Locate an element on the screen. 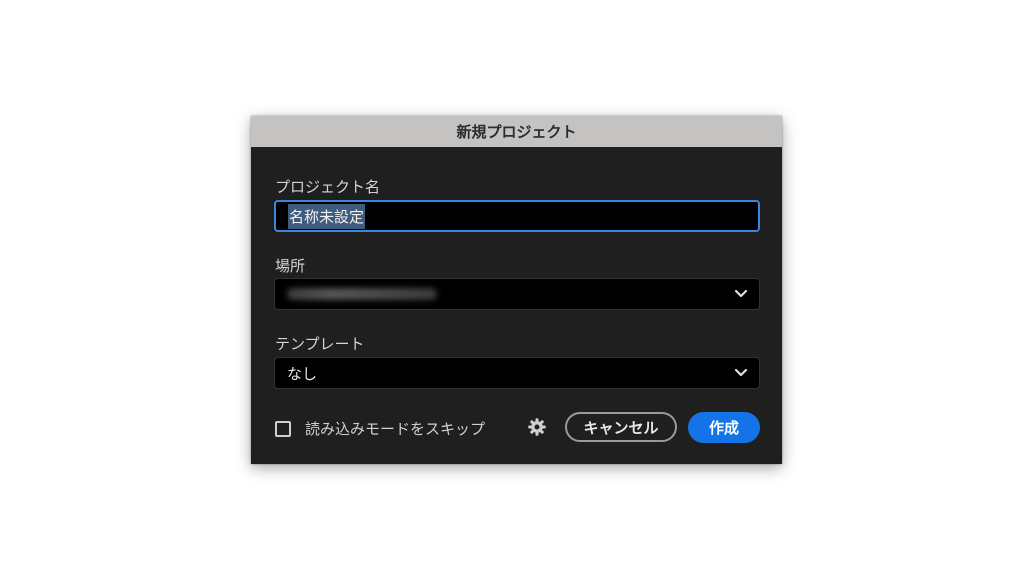 The image size is (1024, 576). project-name-value: 名称未設定 is located at coordinates (327, 216).